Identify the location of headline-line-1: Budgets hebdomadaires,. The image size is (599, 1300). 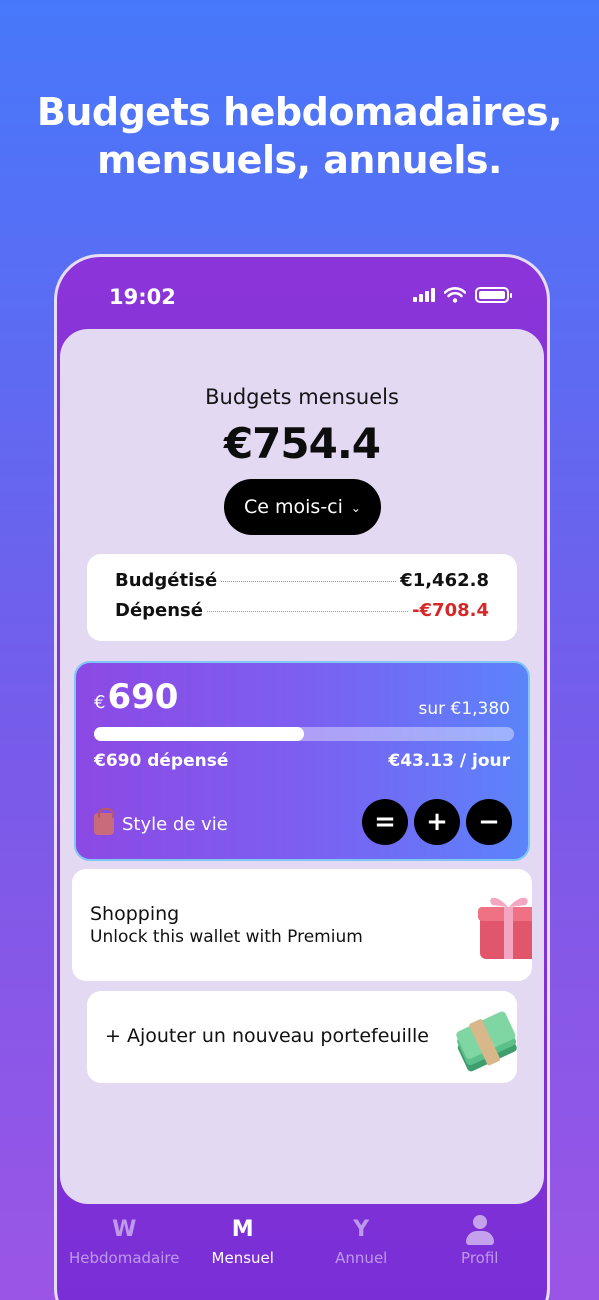
(299, 112).